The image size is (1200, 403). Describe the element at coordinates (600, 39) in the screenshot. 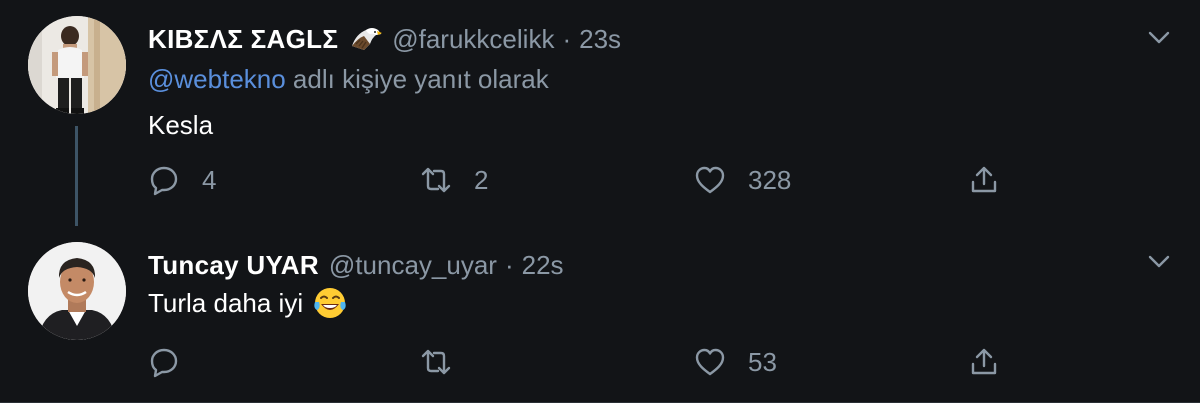

I see `timestamp: 23s` at that location.